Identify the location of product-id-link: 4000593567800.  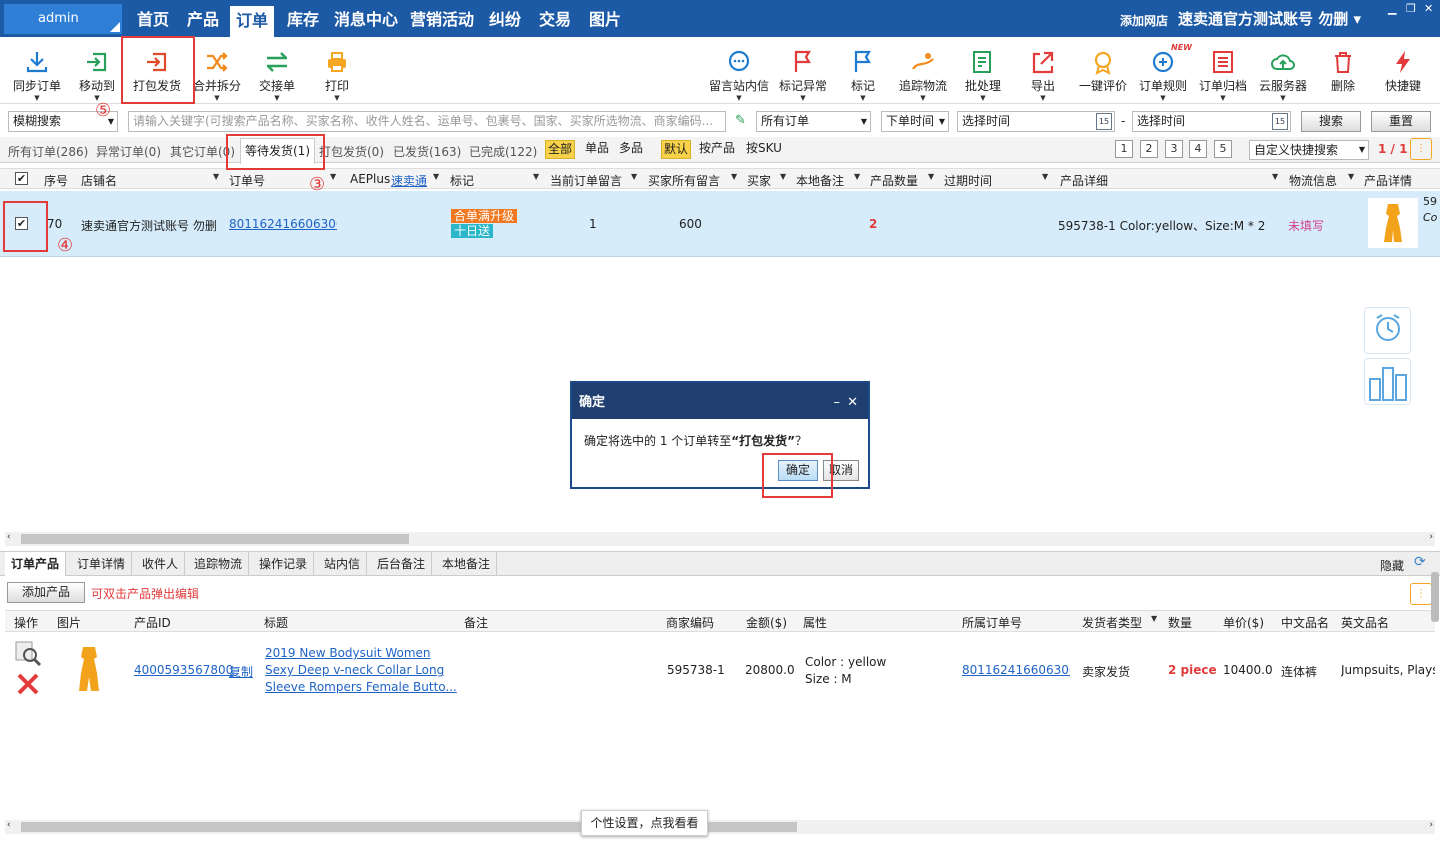
(183, 670).